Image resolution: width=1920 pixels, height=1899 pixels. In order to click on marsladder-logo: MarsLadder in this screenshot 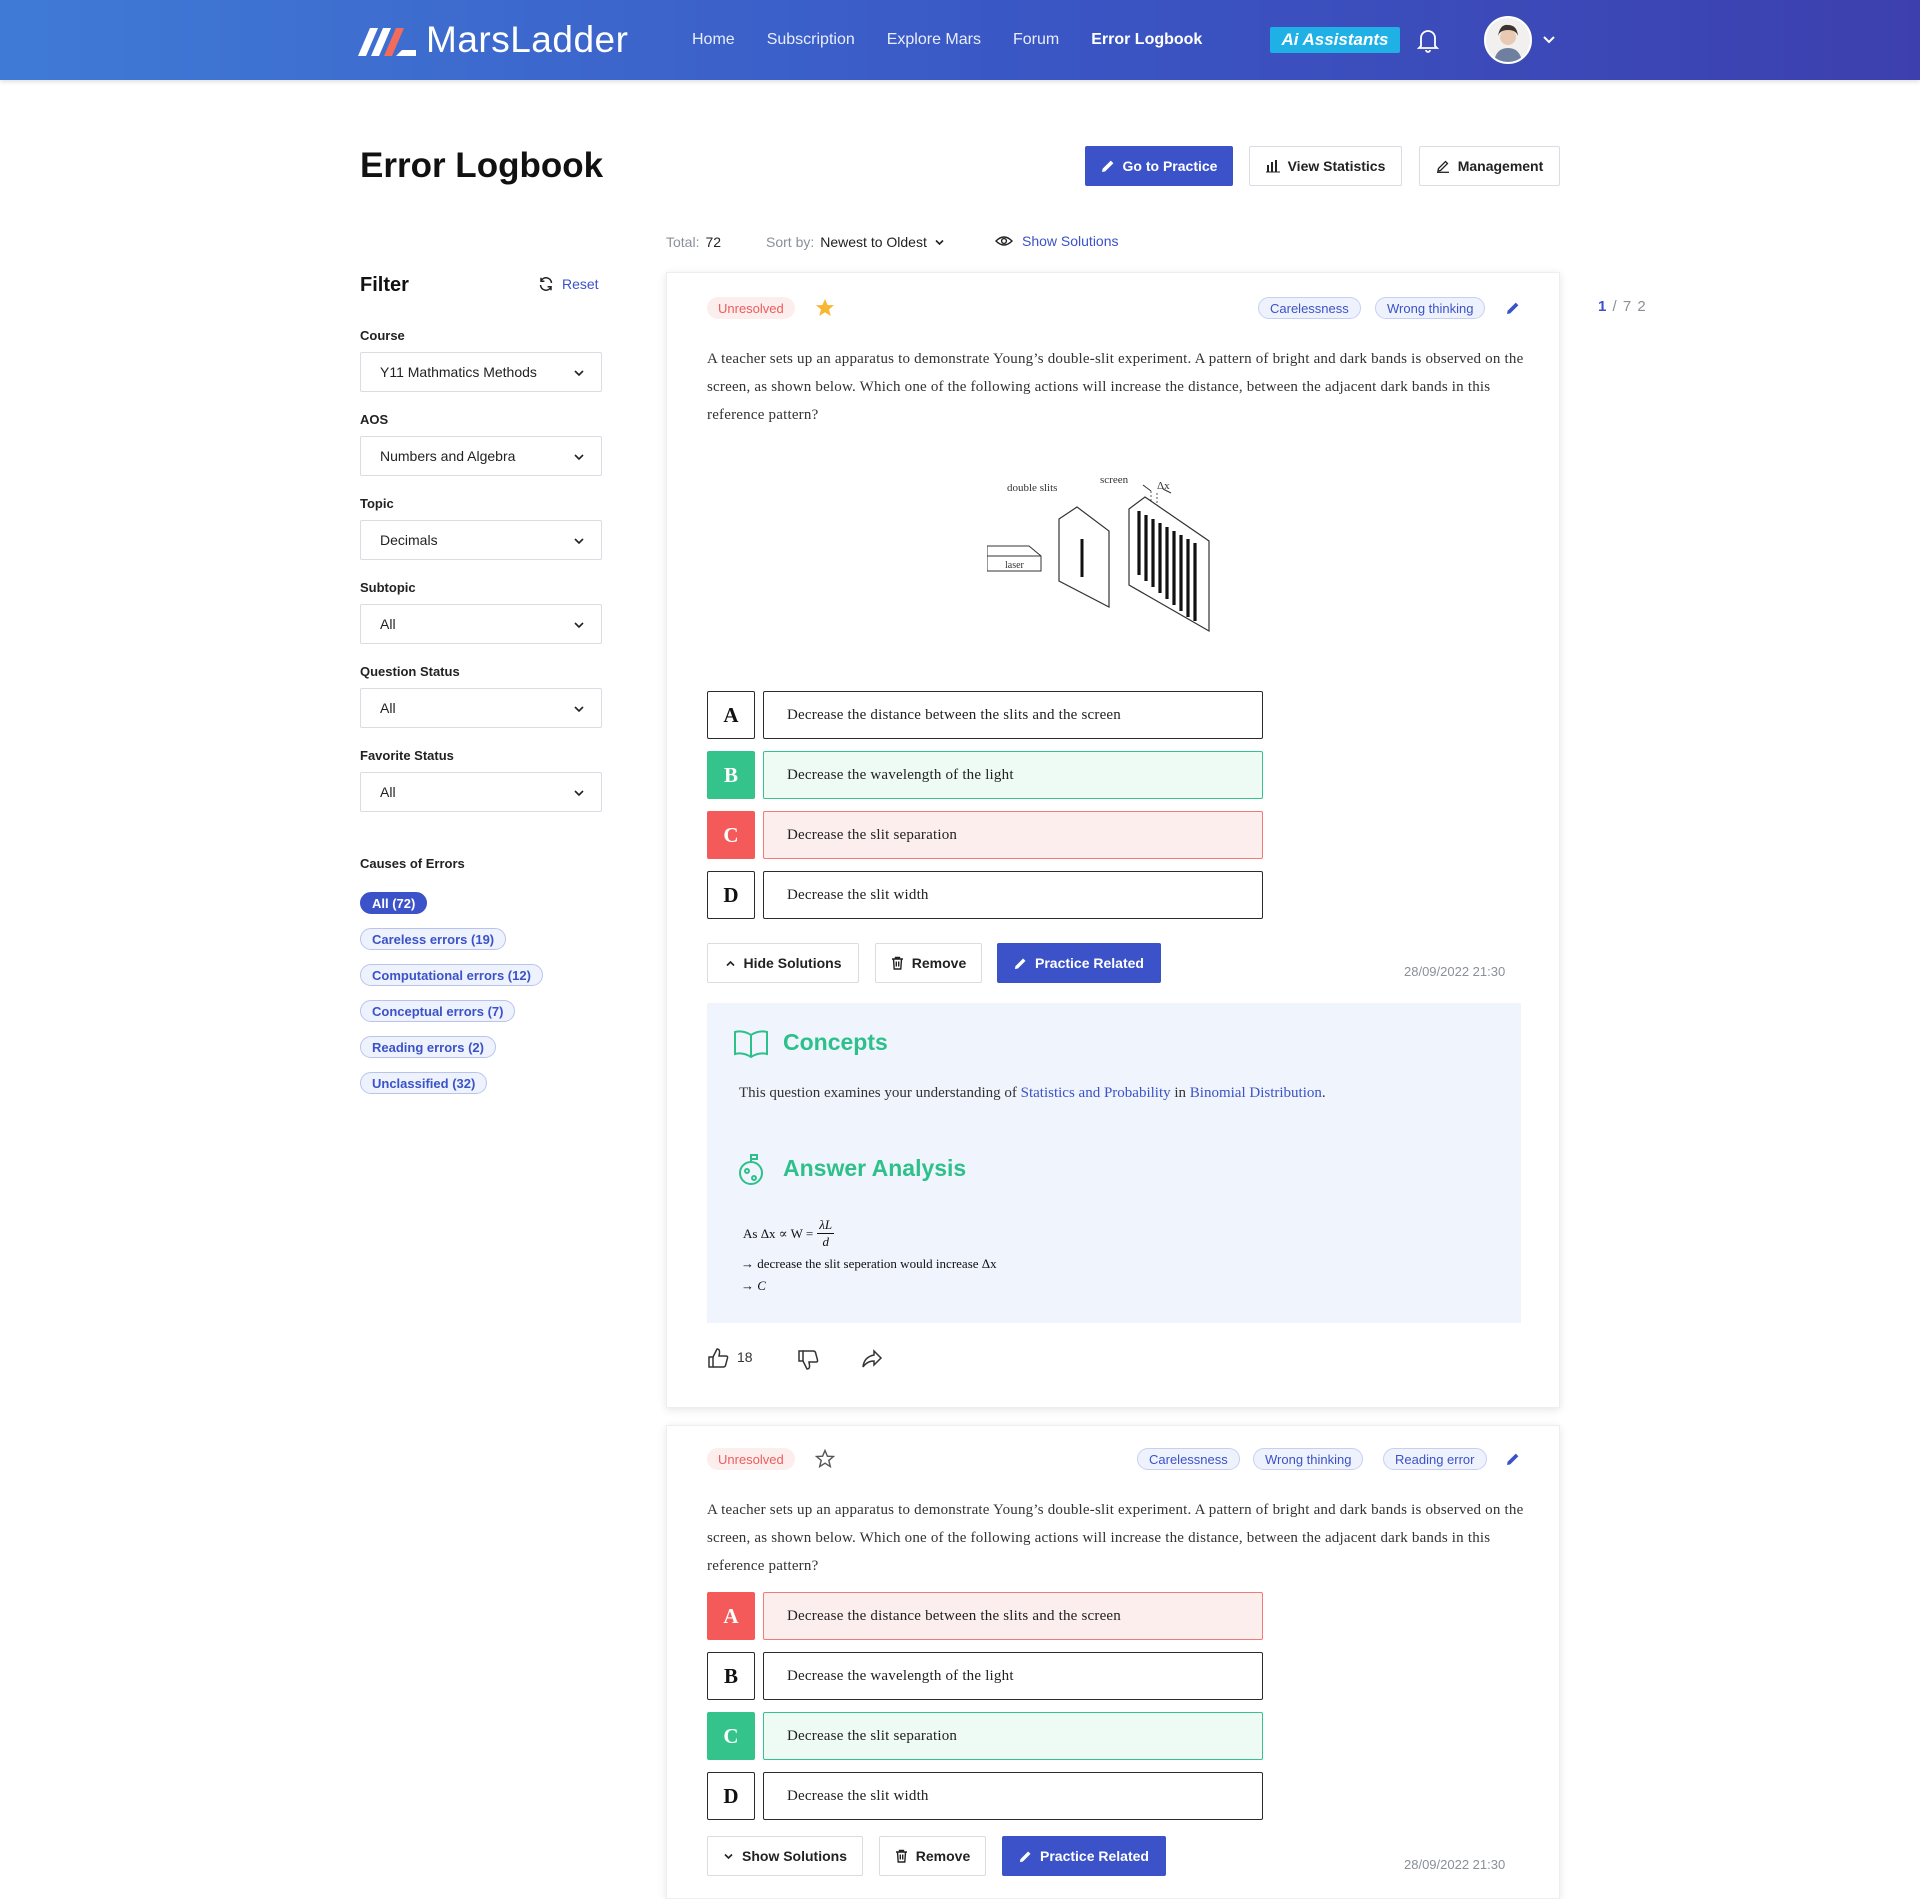, I will do `click(493, 40)`.